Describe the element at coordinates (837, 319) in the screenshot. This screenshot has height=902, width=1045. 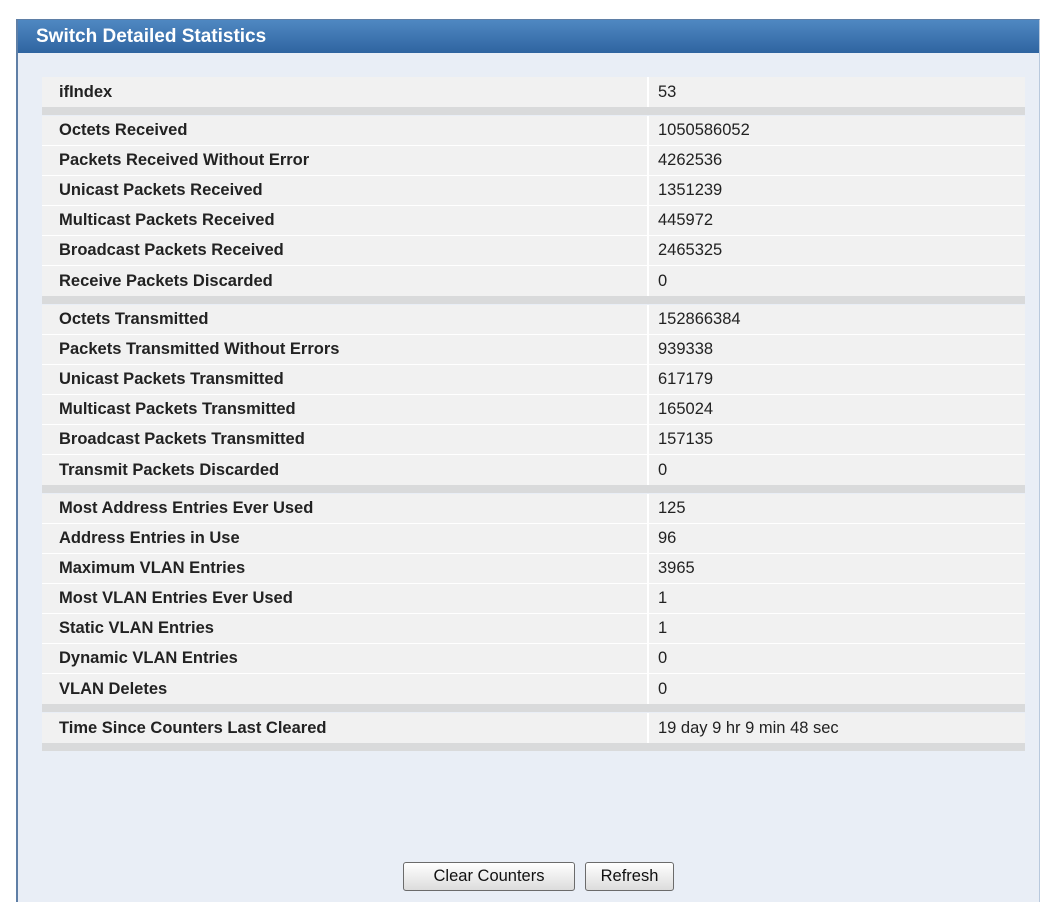
I see `stat-value: 152866384` at that location.